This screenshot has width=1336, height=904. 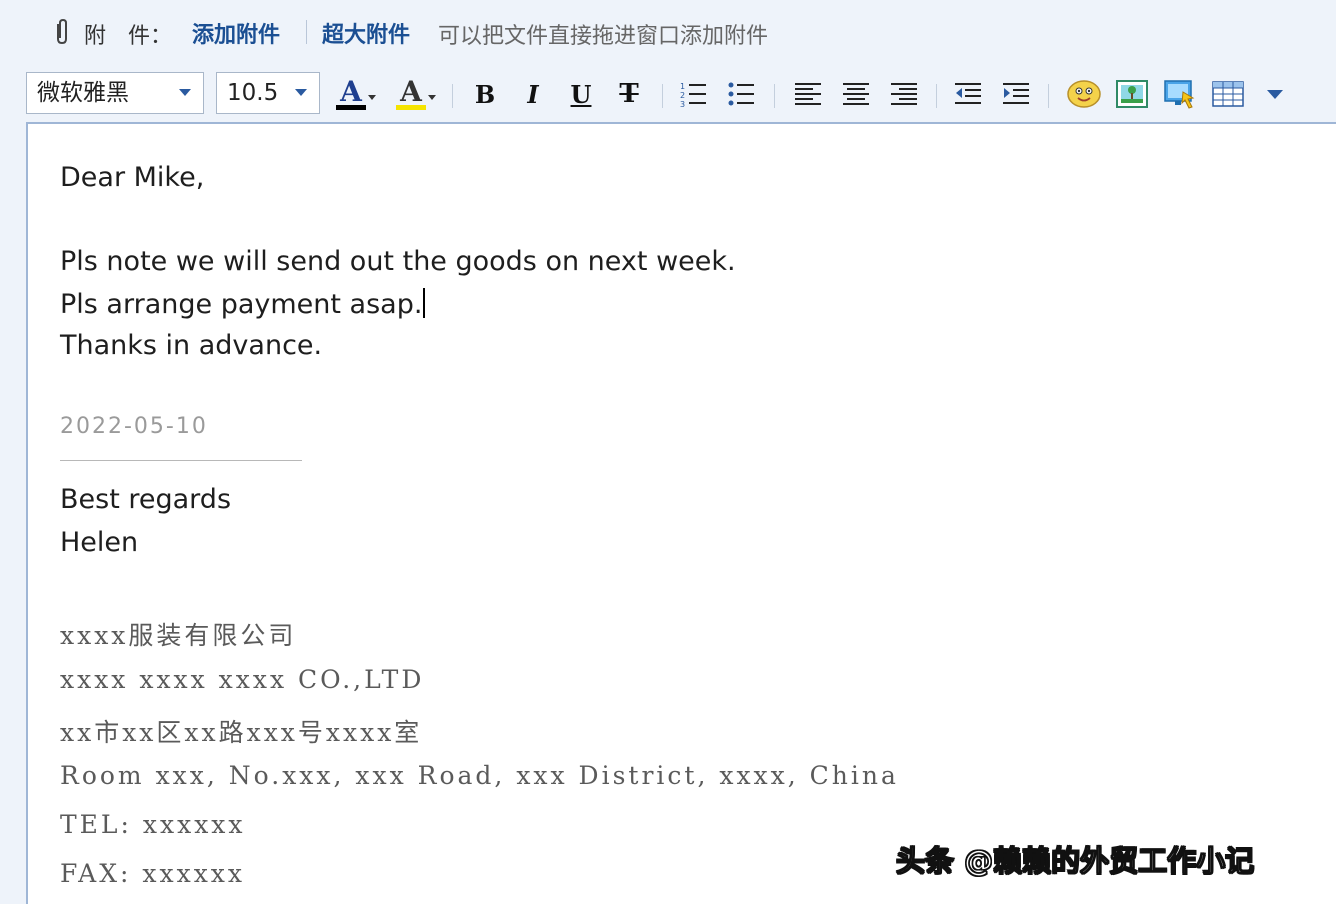 I want to click on strikethrough-icon: T, so click(x=629, y=94).